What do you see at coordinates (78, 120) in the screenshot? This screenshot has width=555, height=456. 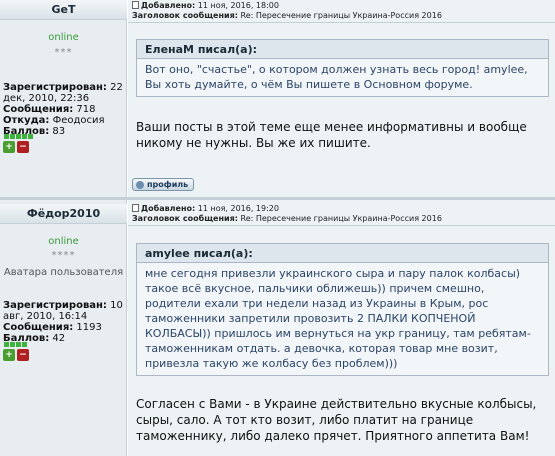 I see `from-value: Феодосия` at bounding box center [78, 120].